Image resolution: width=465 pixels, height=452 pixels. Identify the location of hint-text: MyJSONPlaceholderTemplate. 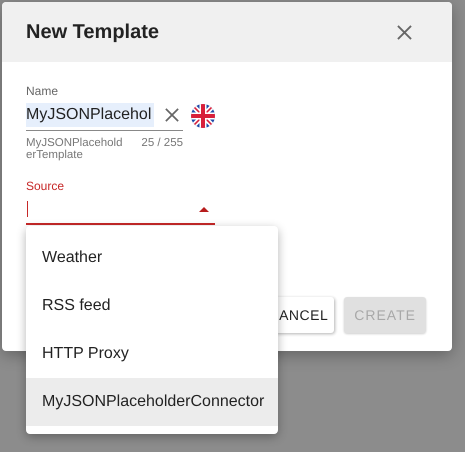
(75, 149).